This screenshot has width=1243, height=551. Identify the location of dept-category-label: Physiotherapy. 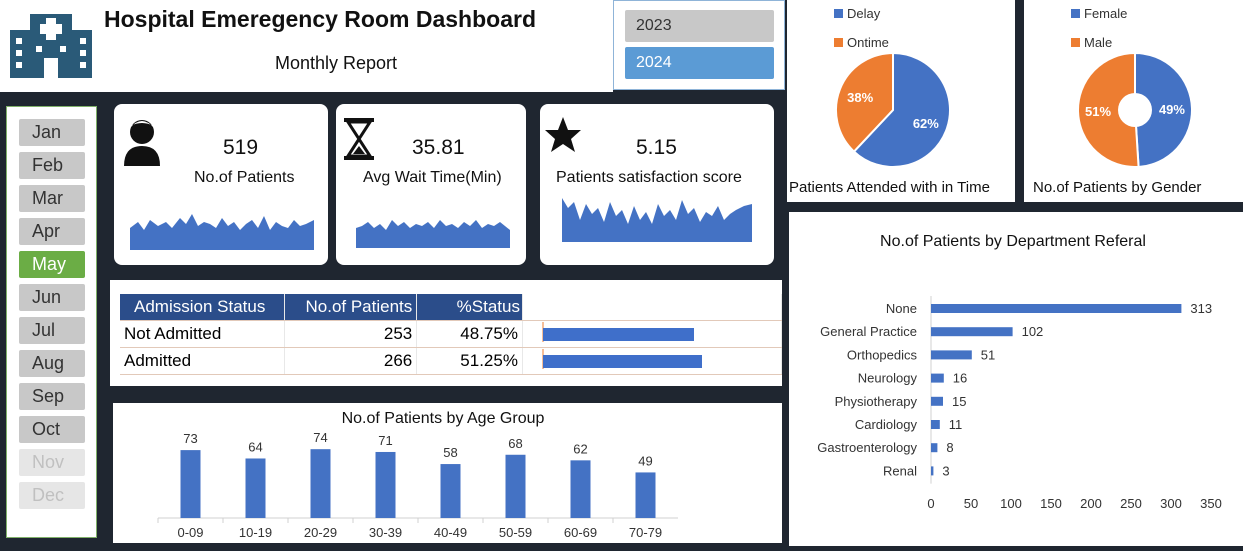
(876, 401).